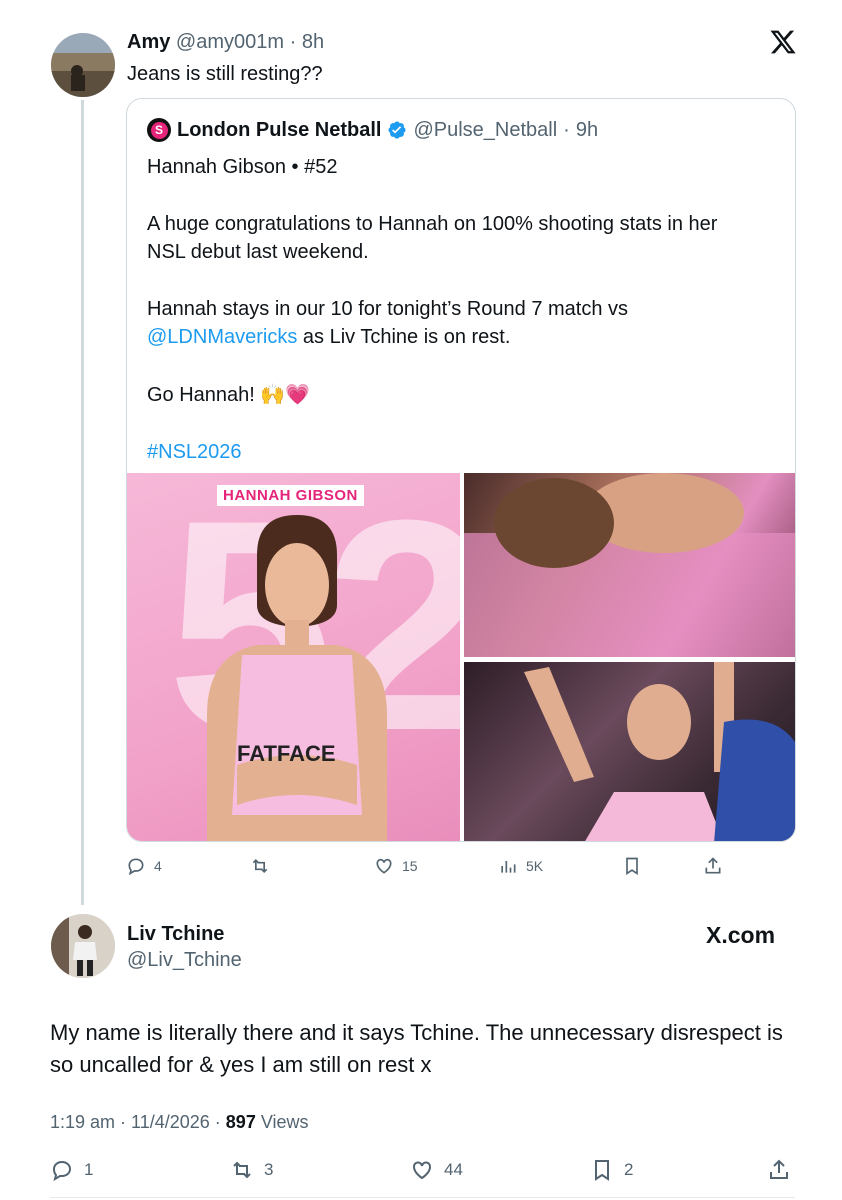 This screenshot has width=842, height=1200. I want to click on reply-author-handle: @Liv_Tchine, so click(184, 960).